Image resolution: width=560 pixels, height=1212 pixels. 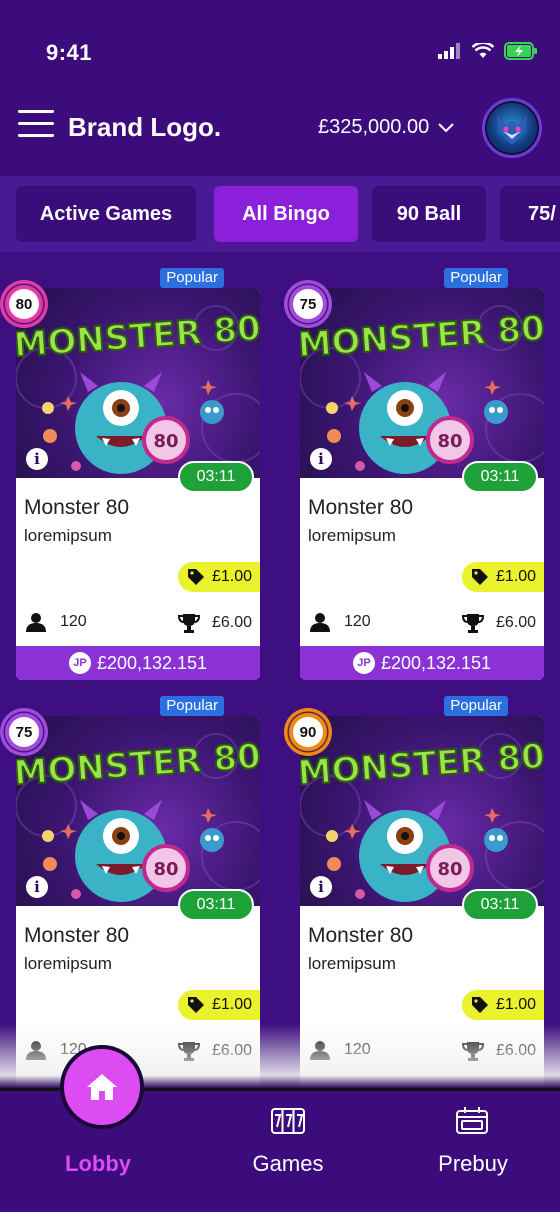 I want to click on avatar, so click(x=512, y=128).